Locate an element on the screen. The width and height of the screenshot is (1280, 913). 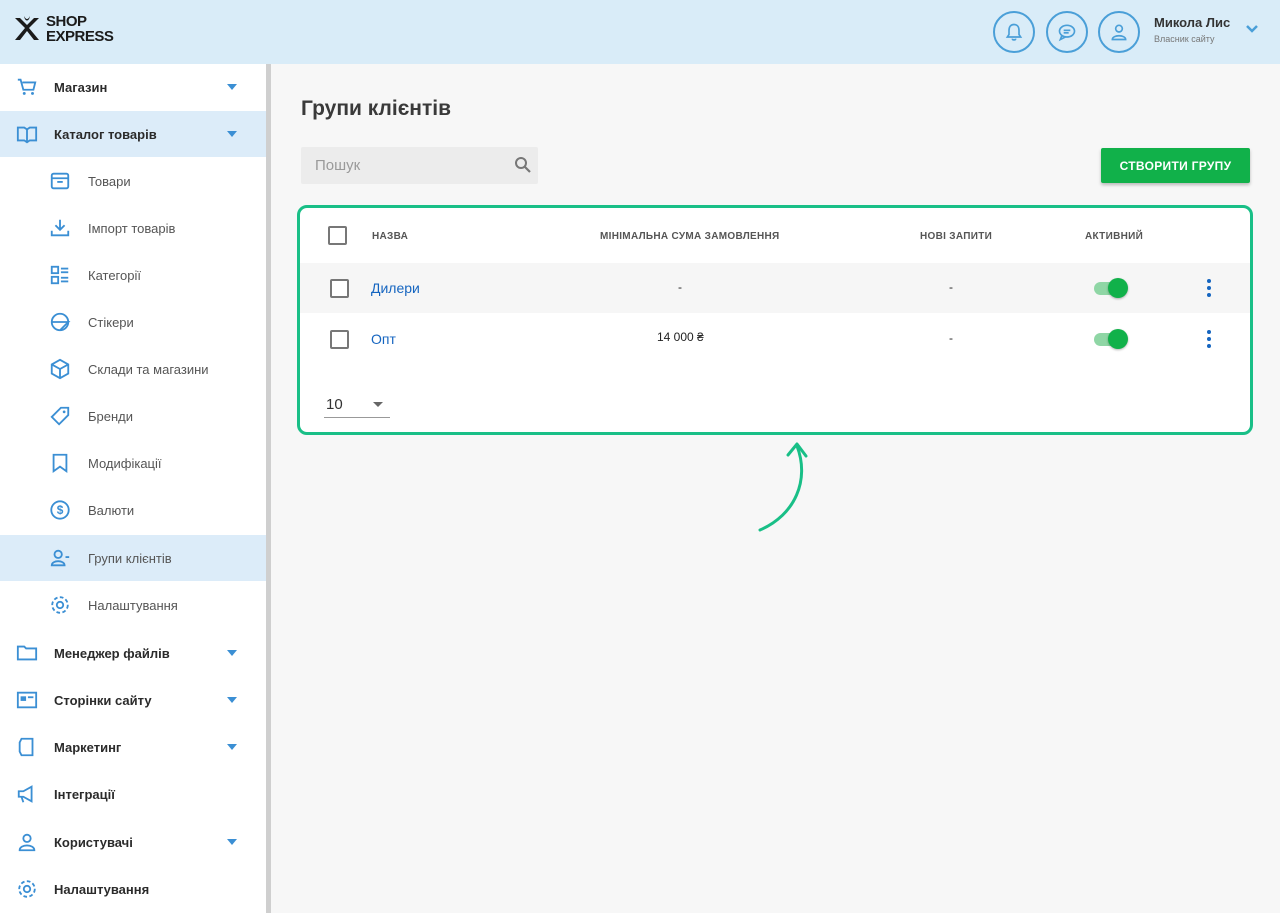
folder-icon is located at coordinates (27, 653).